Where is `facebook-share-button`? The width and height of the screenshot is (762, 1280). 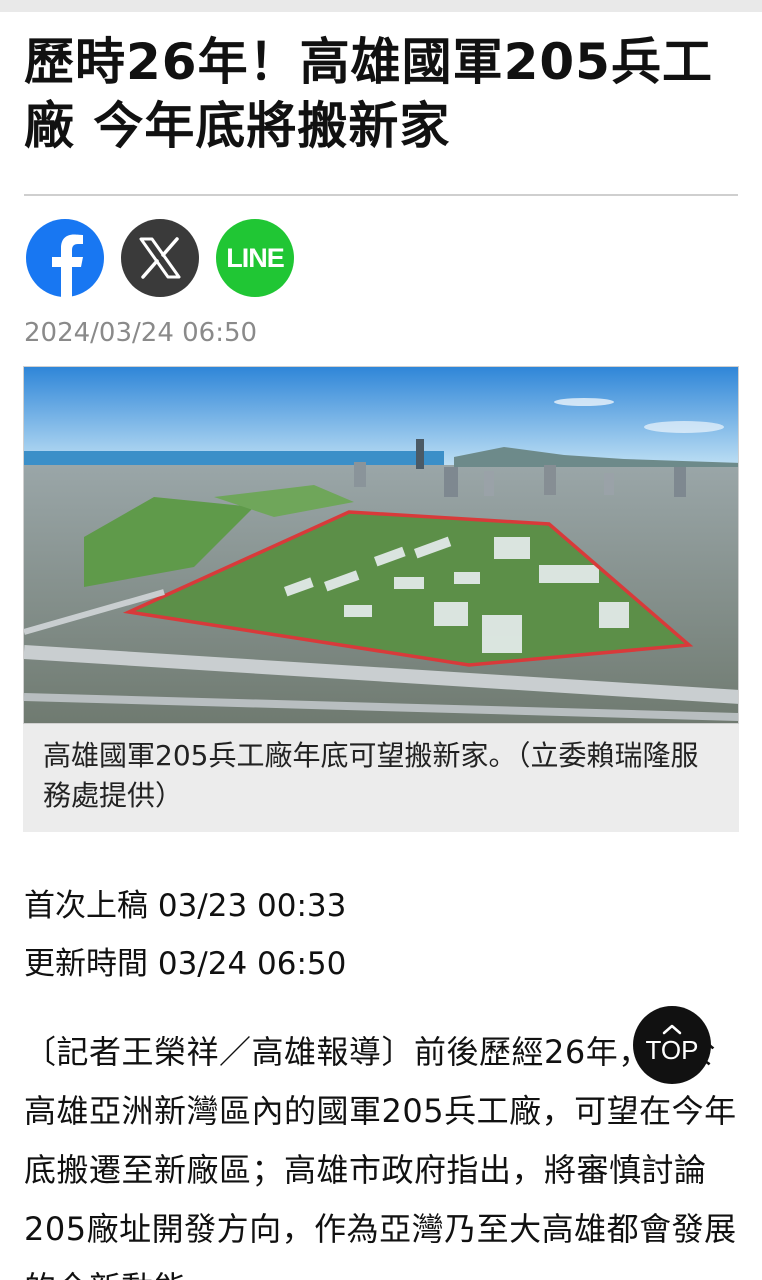
facebook-share-button is located at coordinates (65, 258).